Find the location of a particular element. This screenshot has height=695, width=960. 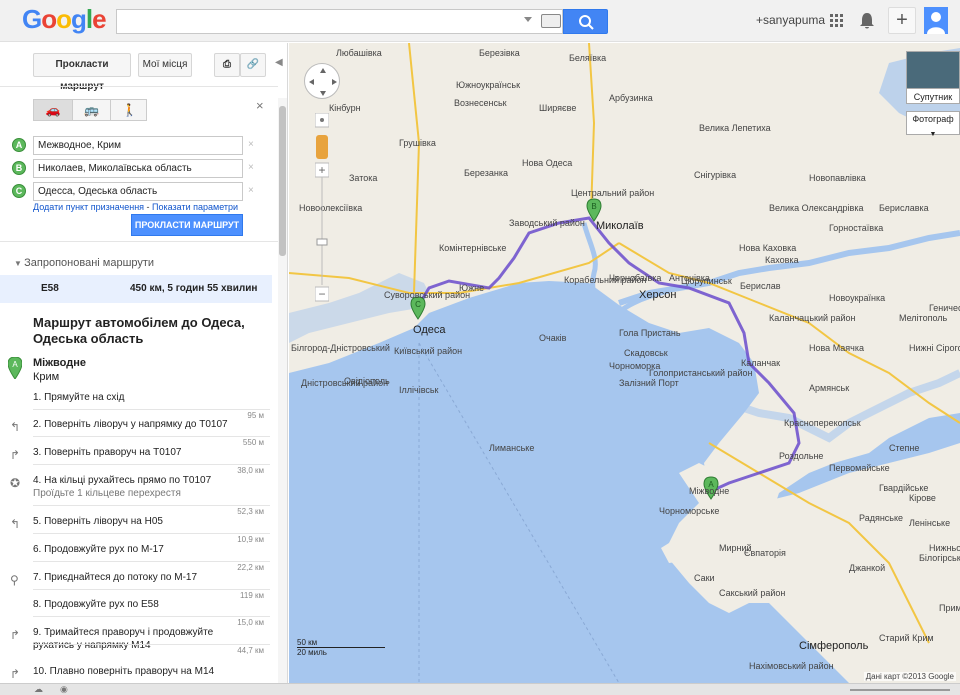

city-label: Кірове is located at coordinates (922, 498).